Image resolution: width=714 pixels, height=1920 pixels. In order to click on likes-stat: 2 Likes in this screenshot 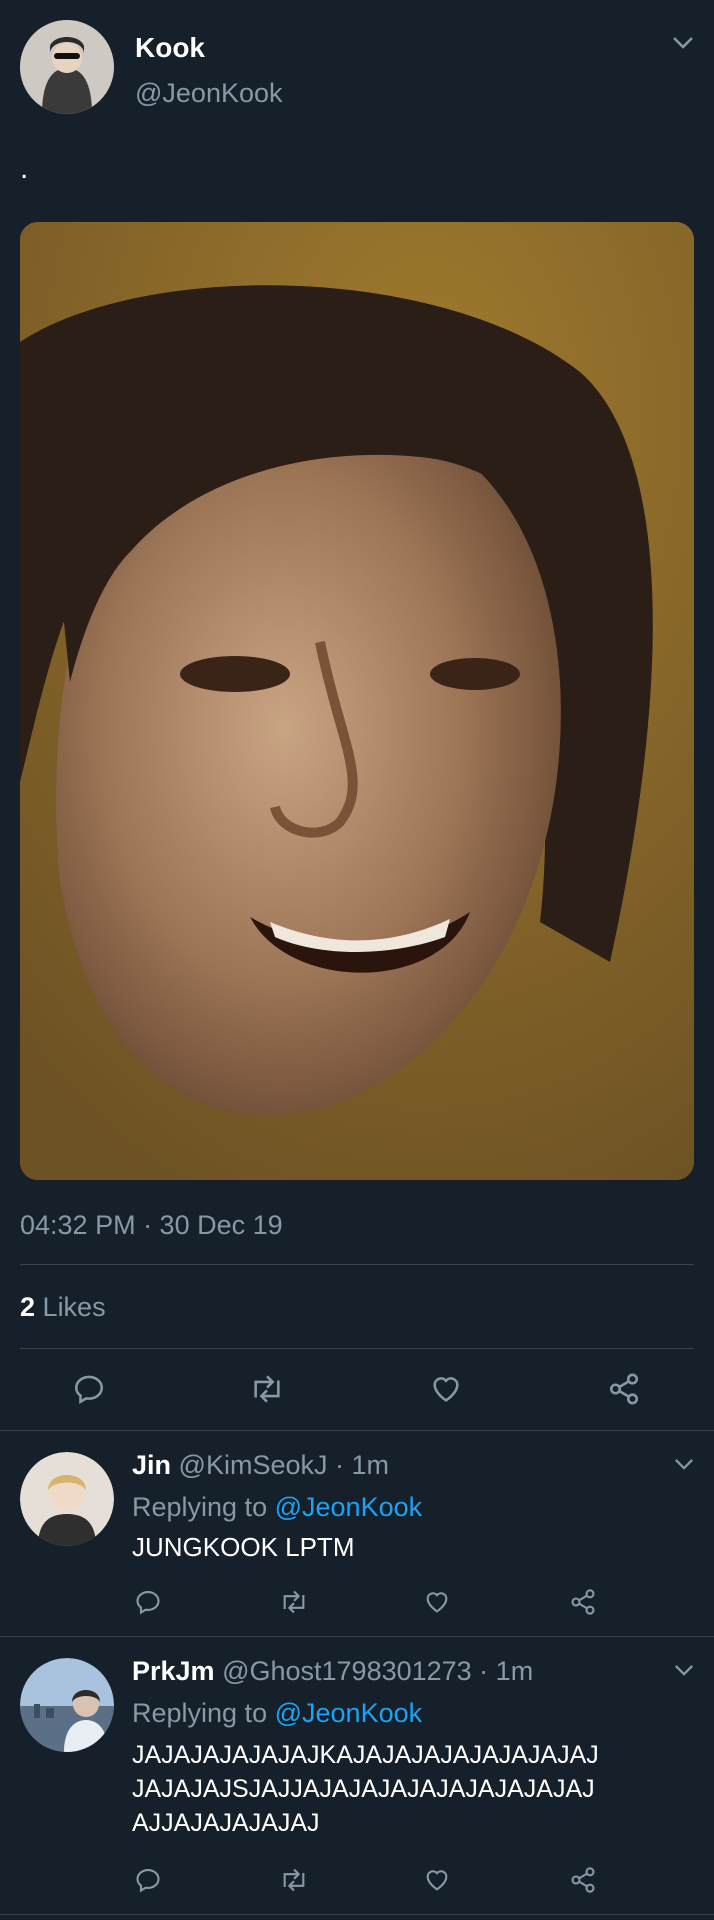, I will do `click(63, 1307)`.